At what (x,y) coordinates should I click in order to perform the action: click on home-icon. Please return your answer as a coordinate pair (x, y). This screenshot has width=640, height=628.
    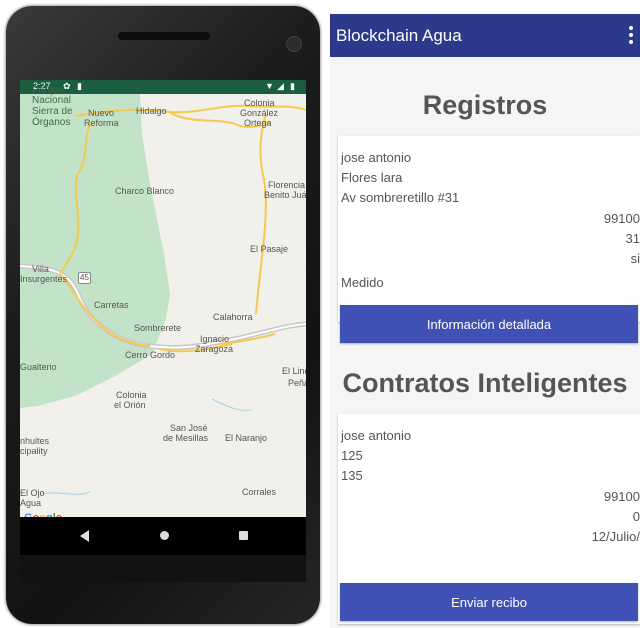
    Looking at the image, I should click on (164, 535).